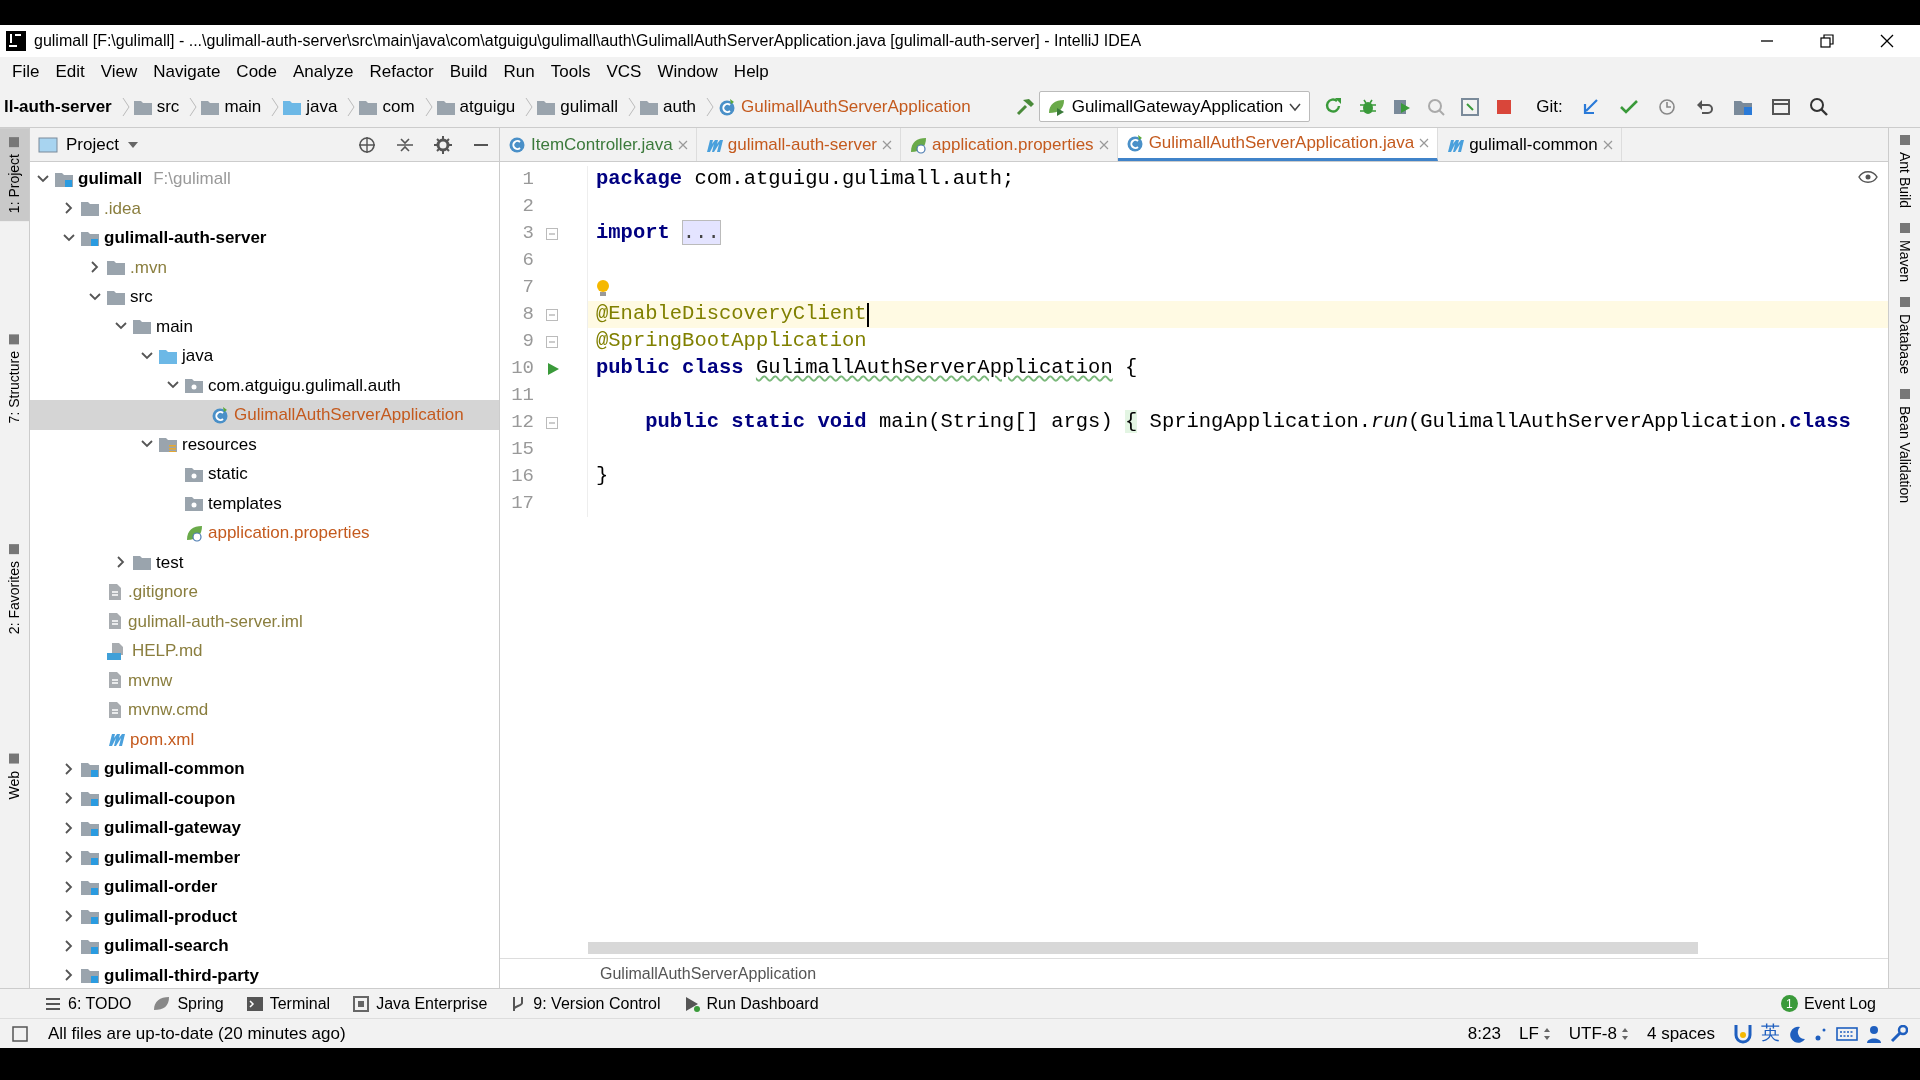  Describe the element at coordinates (102, 144) in the screenshot. I see `panel-title-dropdown: Project` at that location.